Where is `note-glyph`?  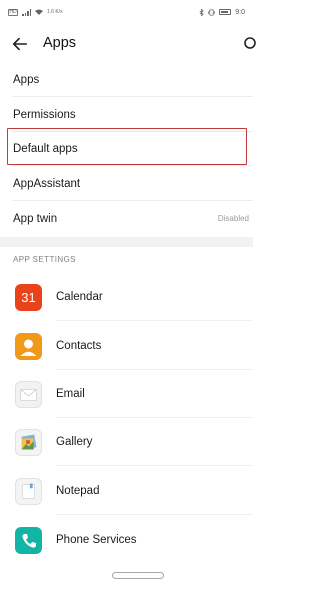 note-glyph is located at coordinates (28, 491).